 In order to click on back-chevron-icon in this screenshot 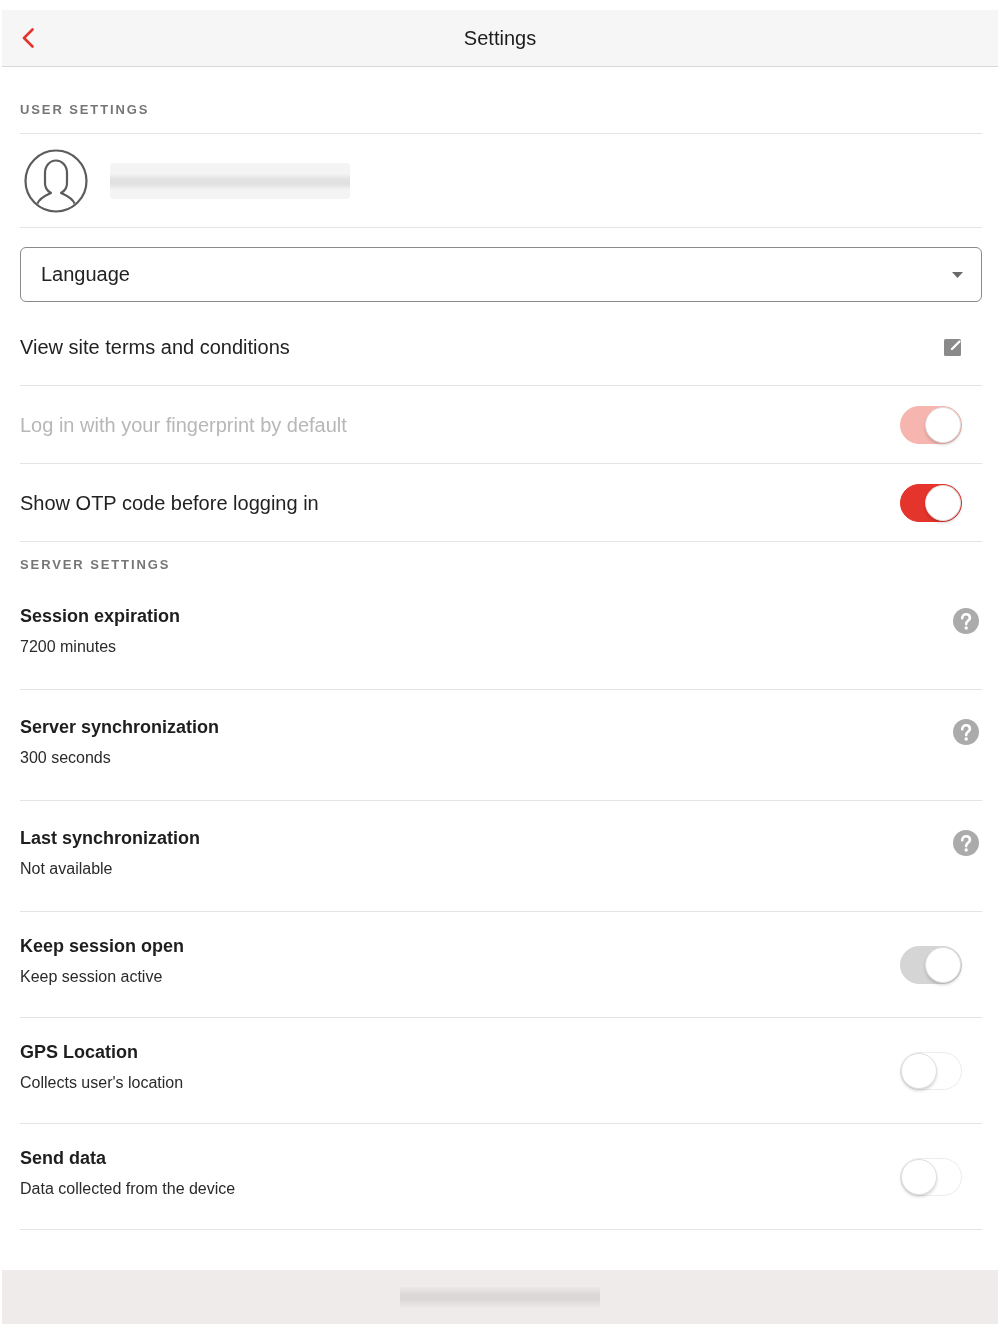, I will do `click(28, 38)`.